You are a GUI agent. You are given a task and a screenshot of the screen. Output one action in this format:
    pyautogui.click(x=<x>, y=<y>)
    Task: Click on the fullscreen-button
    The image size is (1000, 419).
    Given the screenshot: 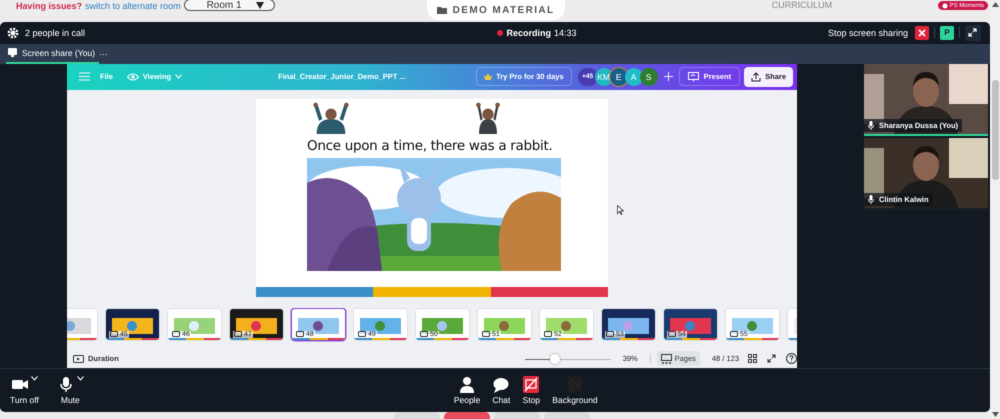 What is the action you would take?
    pyautogui.click(x=972, y=32)
    